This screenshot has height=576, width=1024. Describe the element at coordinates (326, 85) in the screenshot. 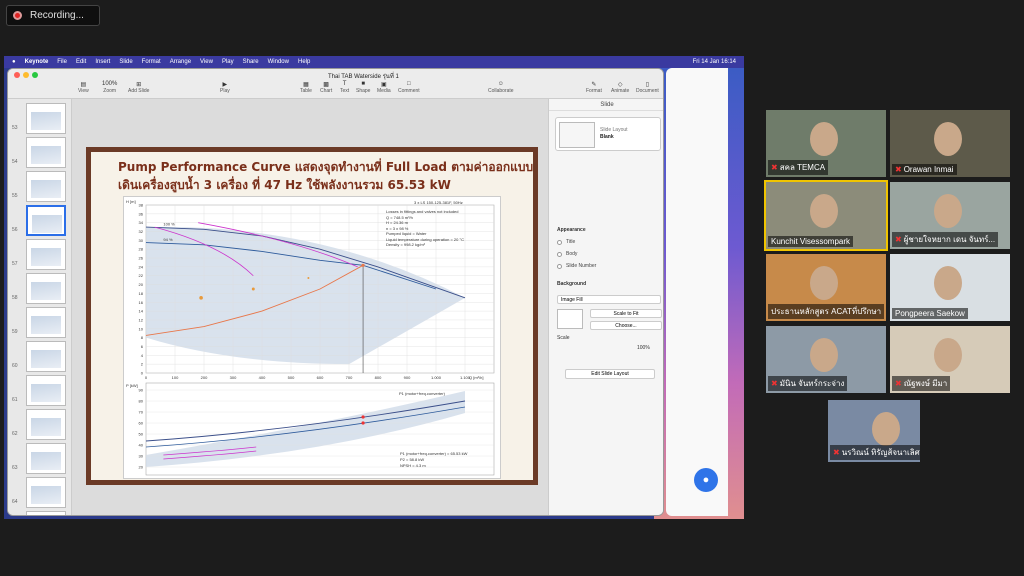

I see `chart-icon: ▩` at that location.